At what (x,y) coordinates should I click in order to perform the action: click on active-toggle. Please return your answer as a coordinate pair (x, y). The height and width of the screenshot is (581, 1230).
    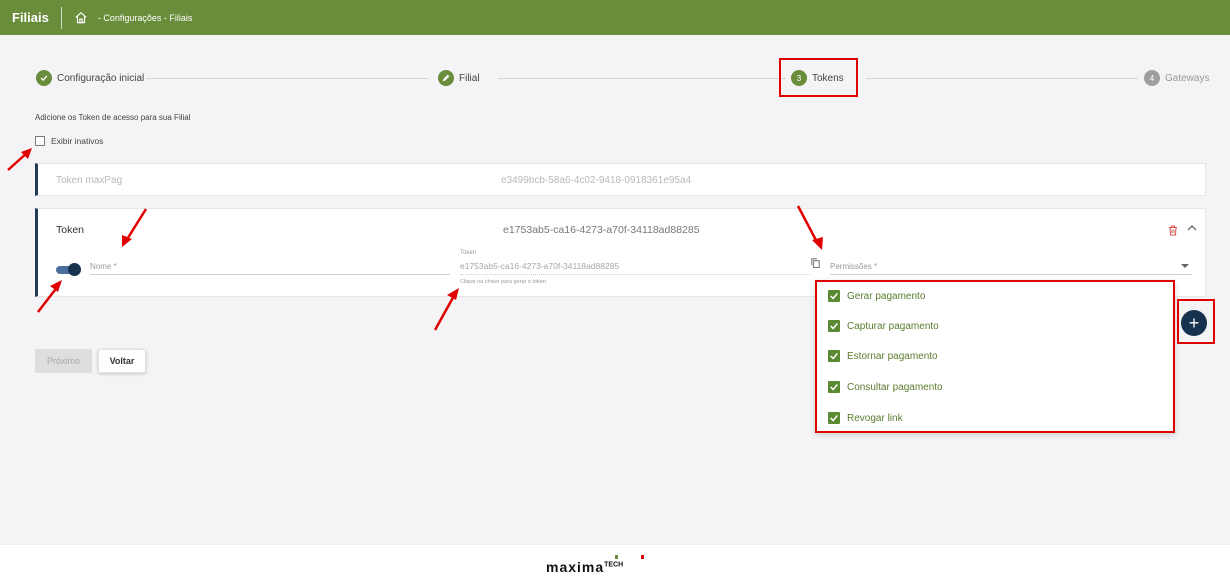
    Looking at the image, I should click on (69, 269).